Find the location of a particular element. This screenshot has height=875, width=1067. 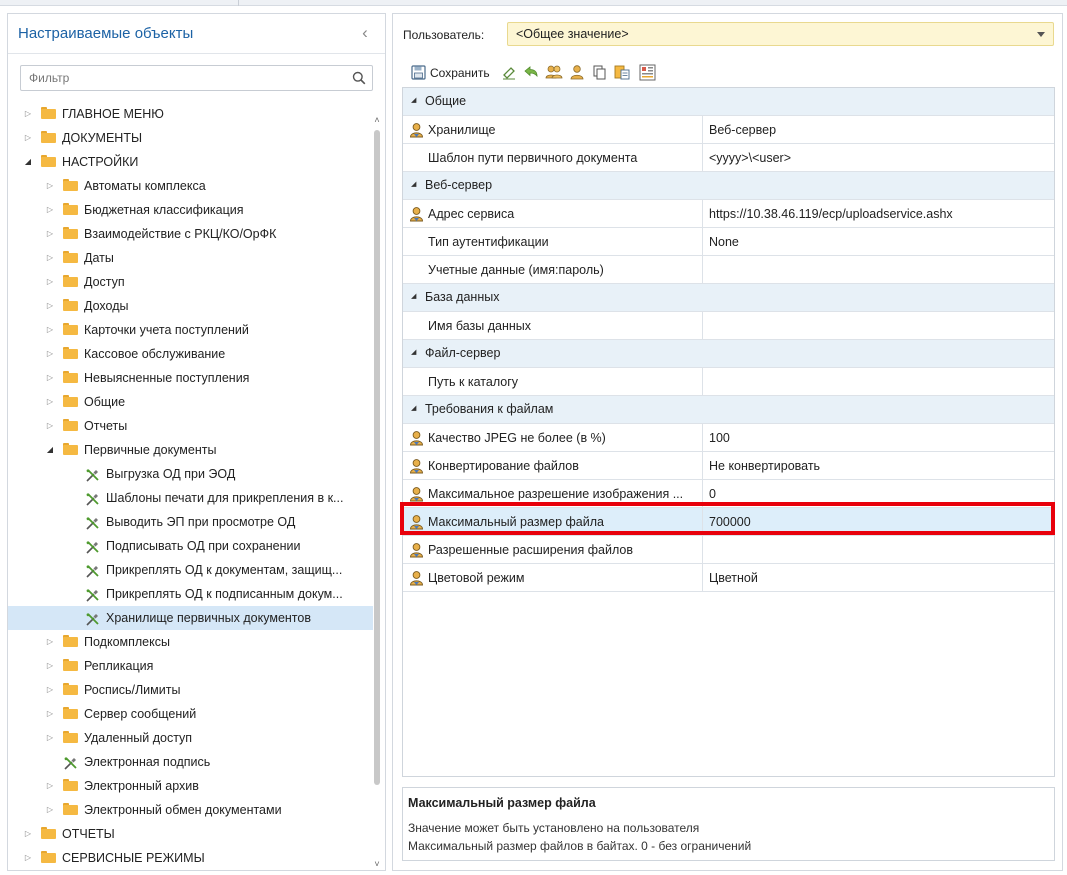

tree-item: ◢ НАСТРОЙКИ is located at coordinates (190, 162).